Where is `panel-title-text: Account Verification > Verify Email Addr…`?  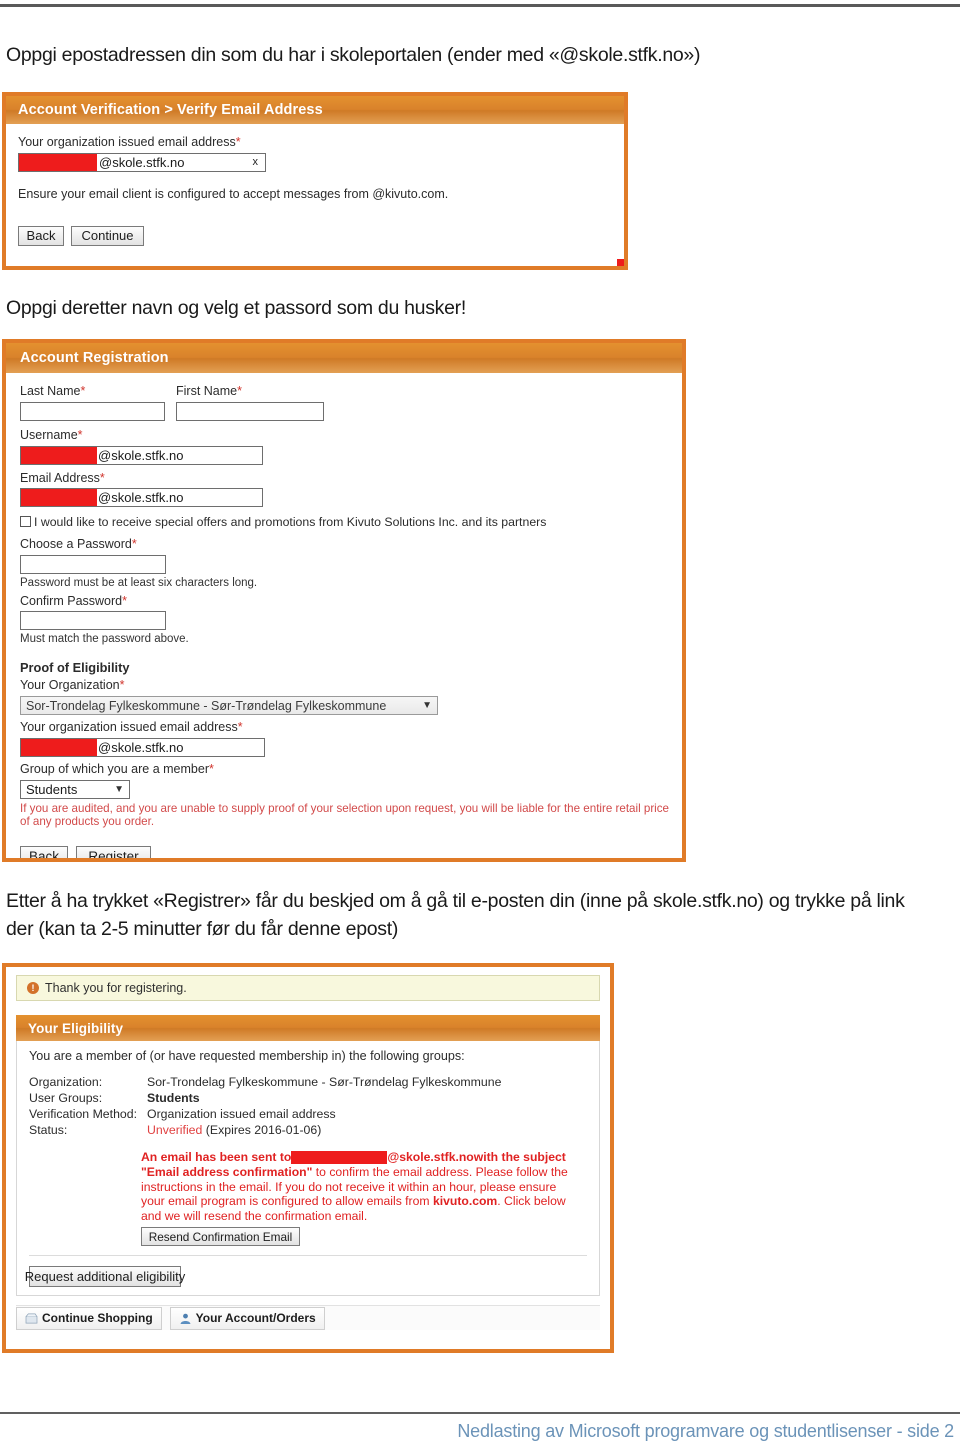
panel-title-text: Account Verification > Verify Email Addr… is located at coordinates (170, 110).